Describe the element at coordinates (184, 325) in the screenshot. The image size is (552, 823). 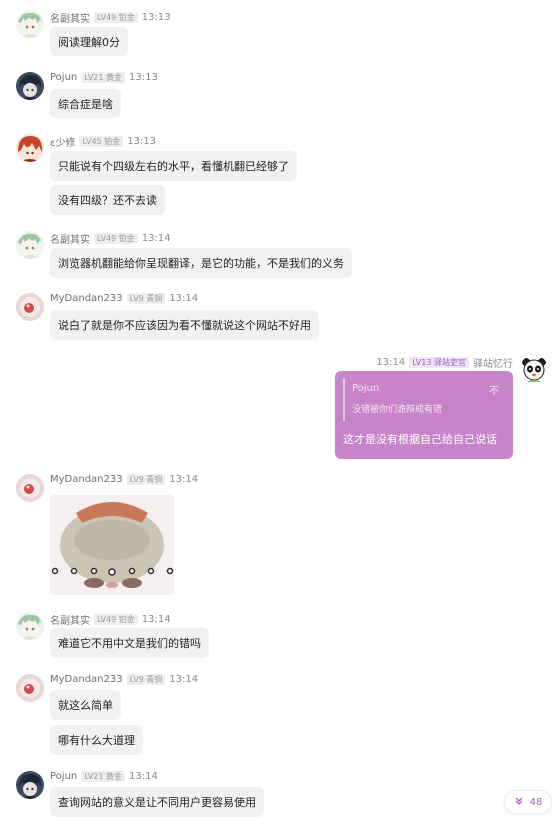
I see `message-bubble: 说白了就是你不应该因为看不懂就说这个网站不好用` at that location.